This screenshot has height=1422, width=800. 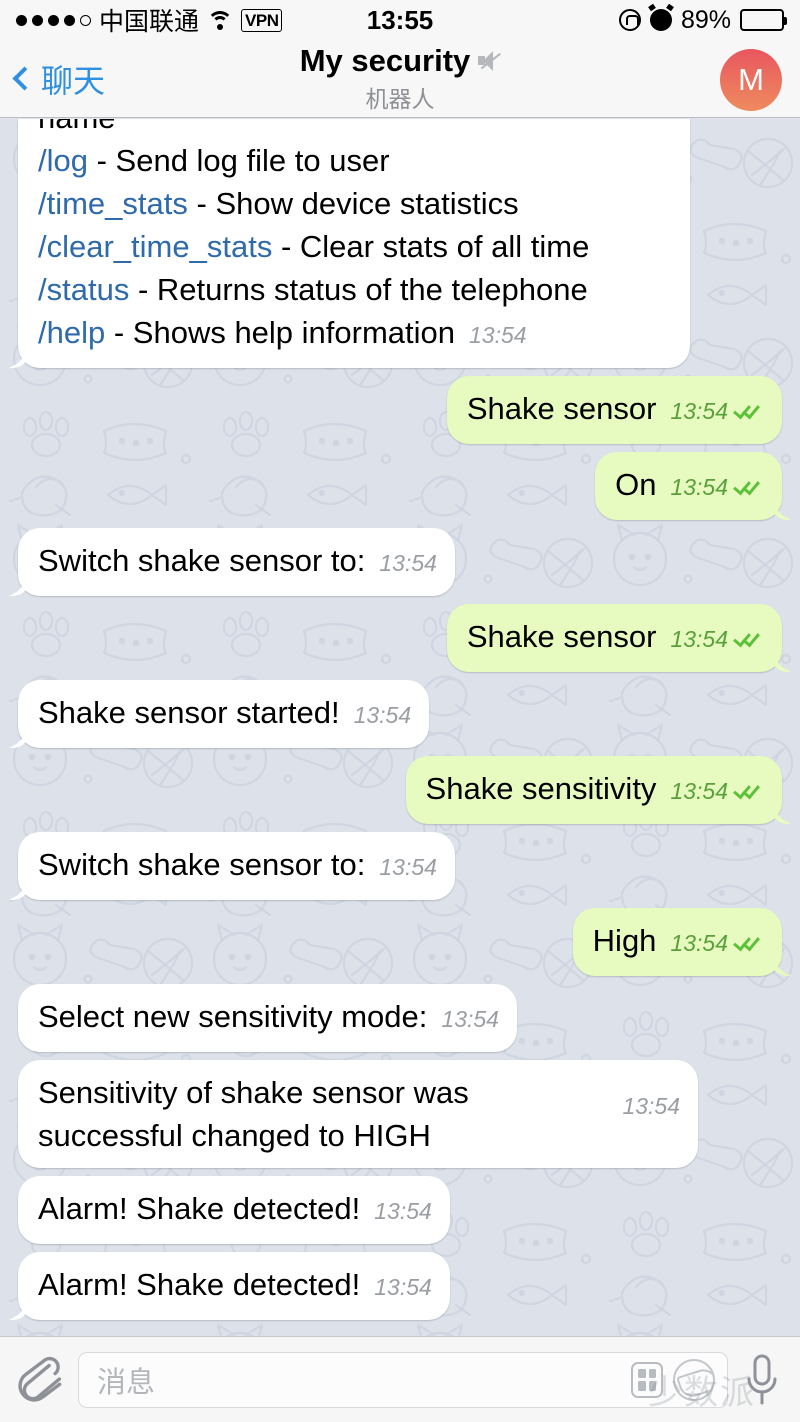 I want to click on avatar: M, so click(x=751, y=80).